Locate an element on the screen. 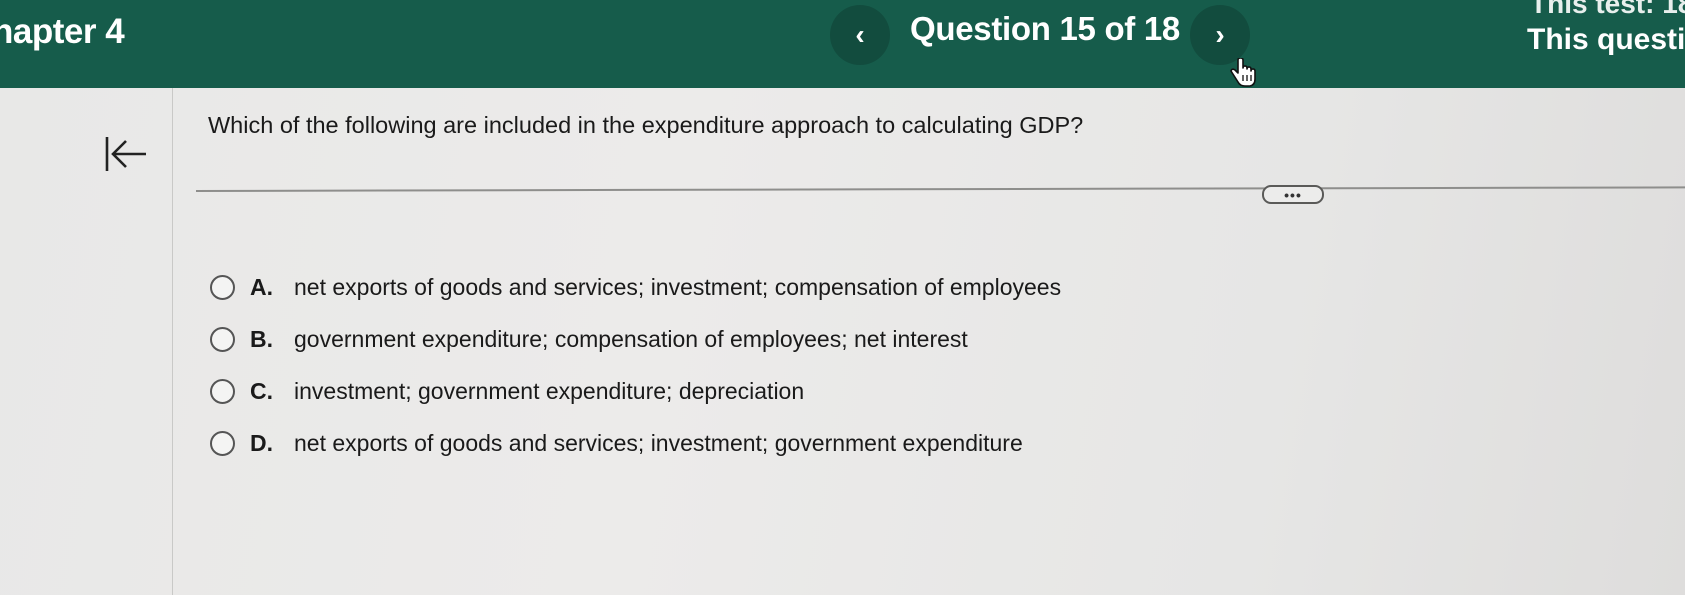 The width and height of the screenshot is (1685, 595). hand-pointer-icon is located at coordinates (1243, 72).